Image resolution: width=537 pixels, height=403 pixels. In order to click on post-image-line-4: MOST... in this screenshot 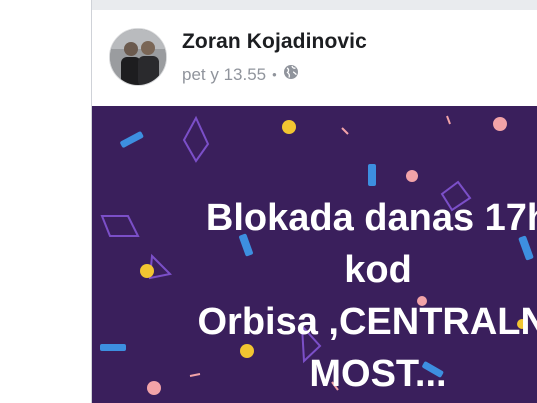, I will do `click(378, 374)`.